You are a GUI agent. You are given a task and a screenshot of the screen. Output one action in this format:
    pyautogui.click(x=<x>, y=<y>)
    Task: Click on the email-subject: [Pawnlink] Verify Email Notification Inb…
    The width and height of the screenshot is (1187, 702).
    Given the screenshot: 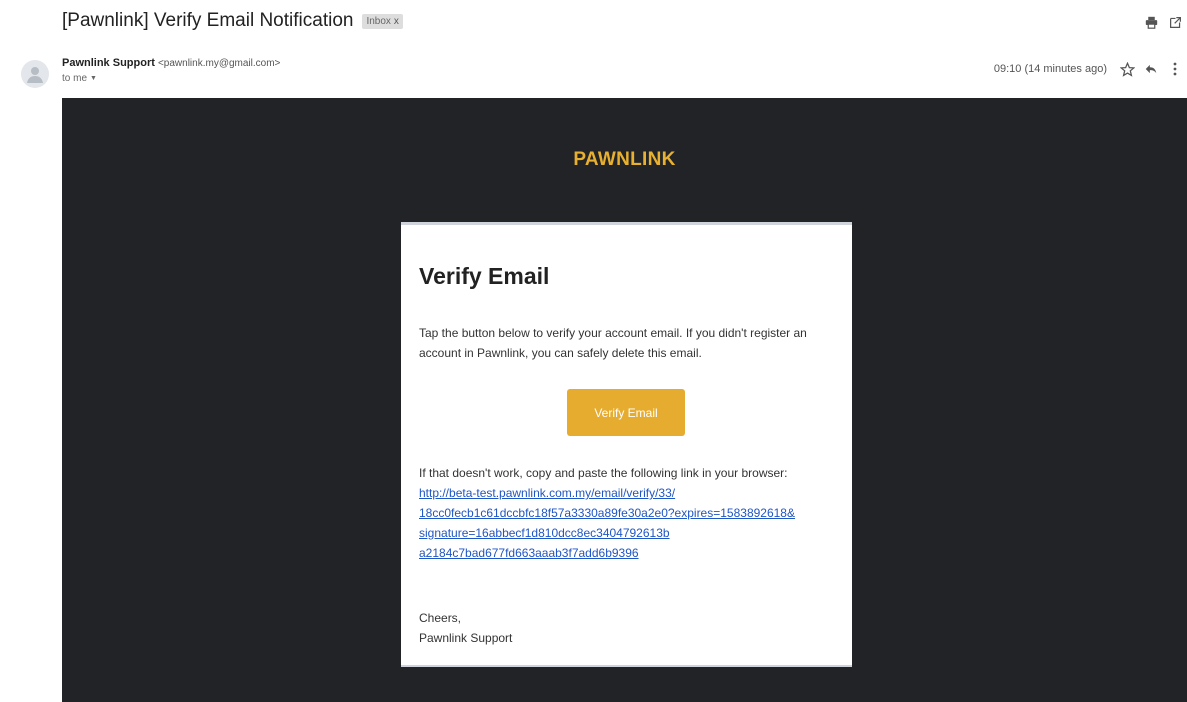 What is the action you would take?
    pyautogui.click(x=232, y=21)
    